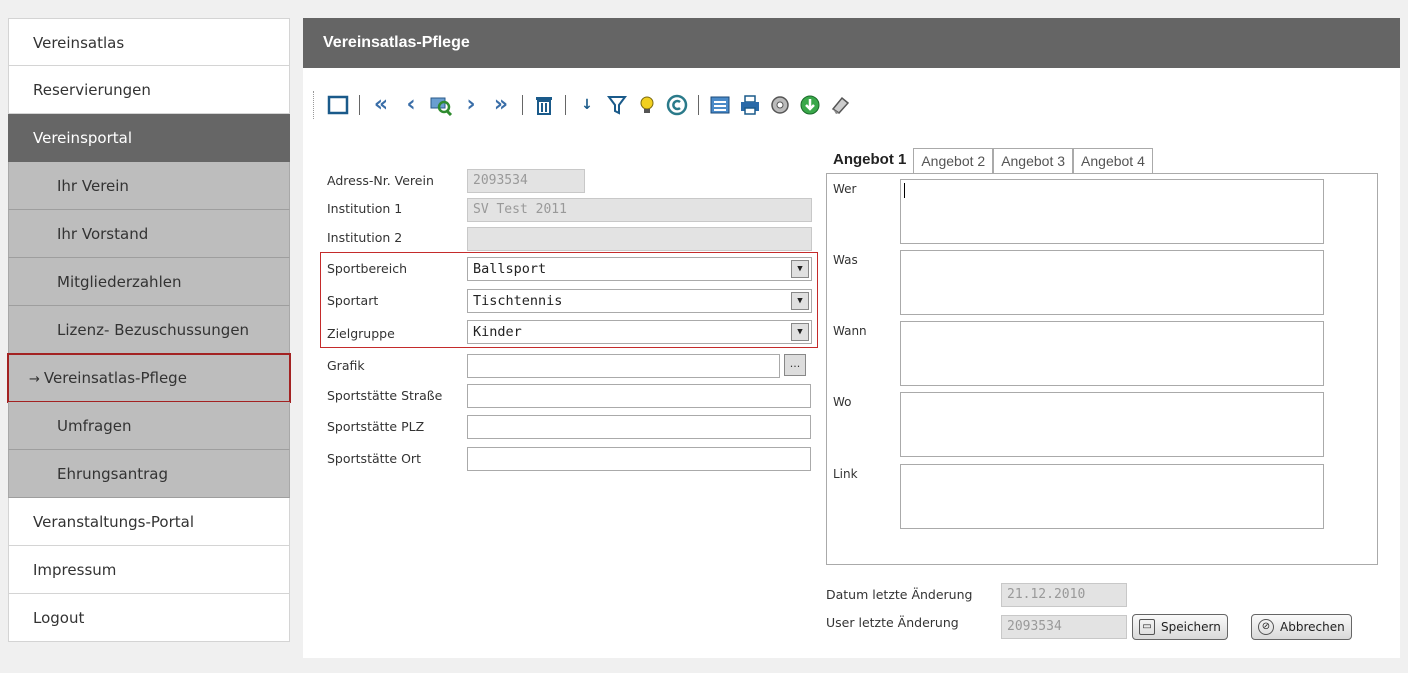 The height and width of the screenshot is (673, 1408). I want to click on first-record-icon: «, so click(381, 105).